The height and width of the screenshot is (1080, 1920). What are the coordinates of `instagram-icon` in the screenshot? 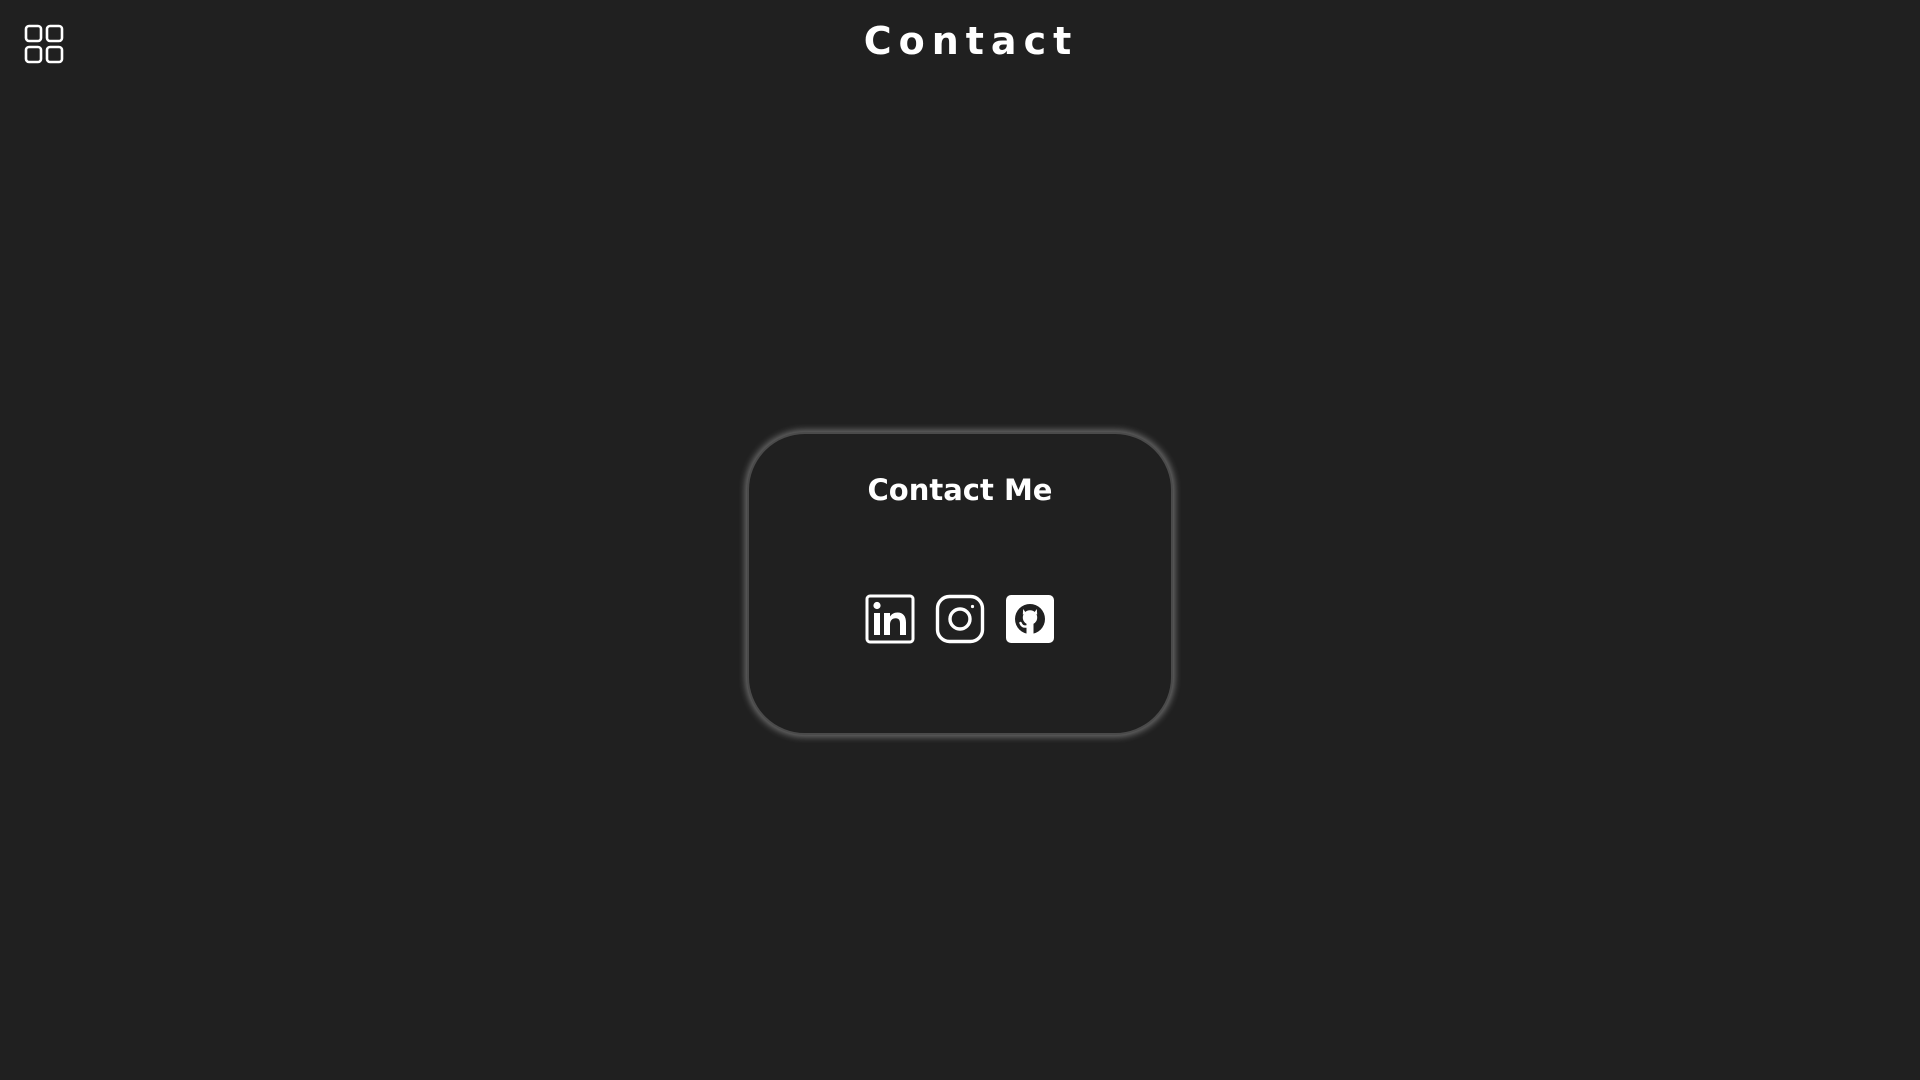 It's located at (960, 619).